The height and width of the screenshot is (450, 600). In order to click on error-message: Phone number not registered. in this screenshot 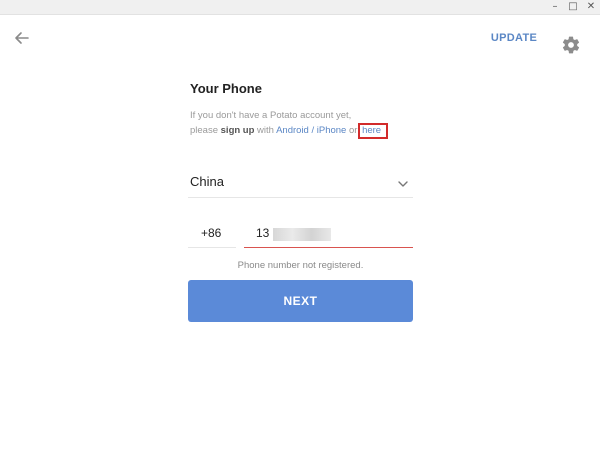, I will do `click(300, 265)`.